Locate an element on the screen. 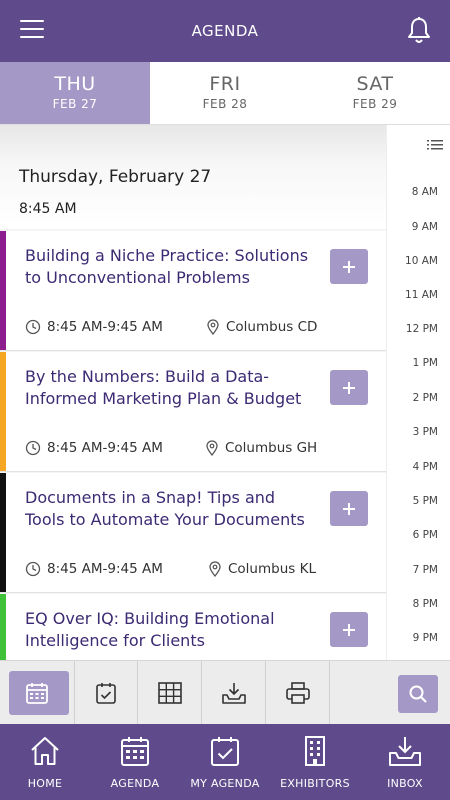 The image size is (450, 800). day-date: FEB 29 is located at coordinates (375, 104).